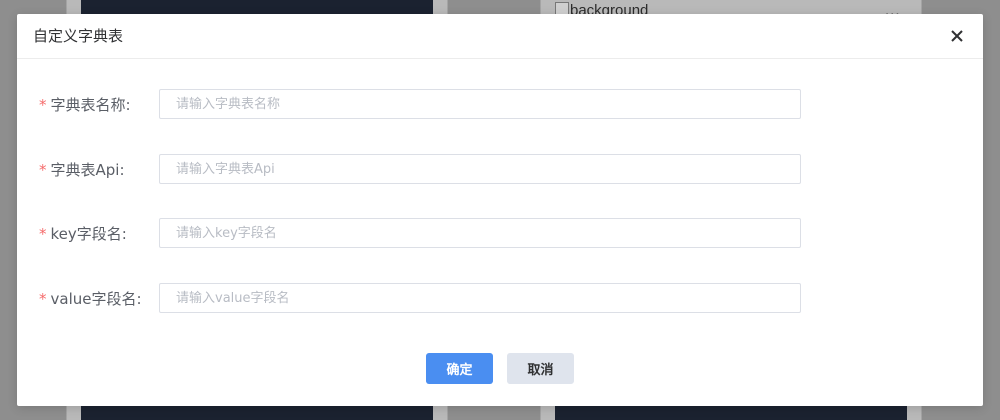 This screenshot has height=420, width=1000. I want to click on confirm-button: 确定, so click(459, 368).